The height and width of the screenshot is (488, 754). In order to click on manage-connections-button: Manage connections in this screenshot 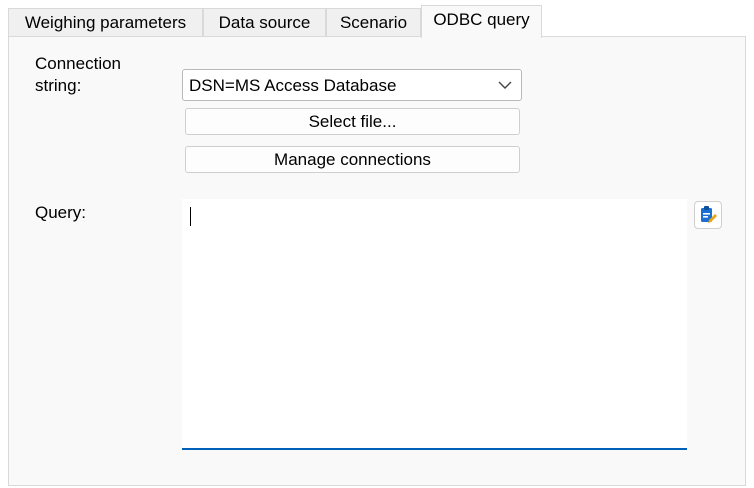, I will do `click(352, 159)`.